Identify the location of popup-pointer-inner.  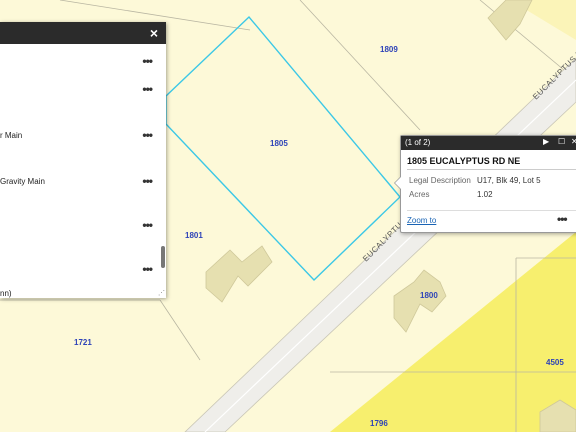
(398, 183).